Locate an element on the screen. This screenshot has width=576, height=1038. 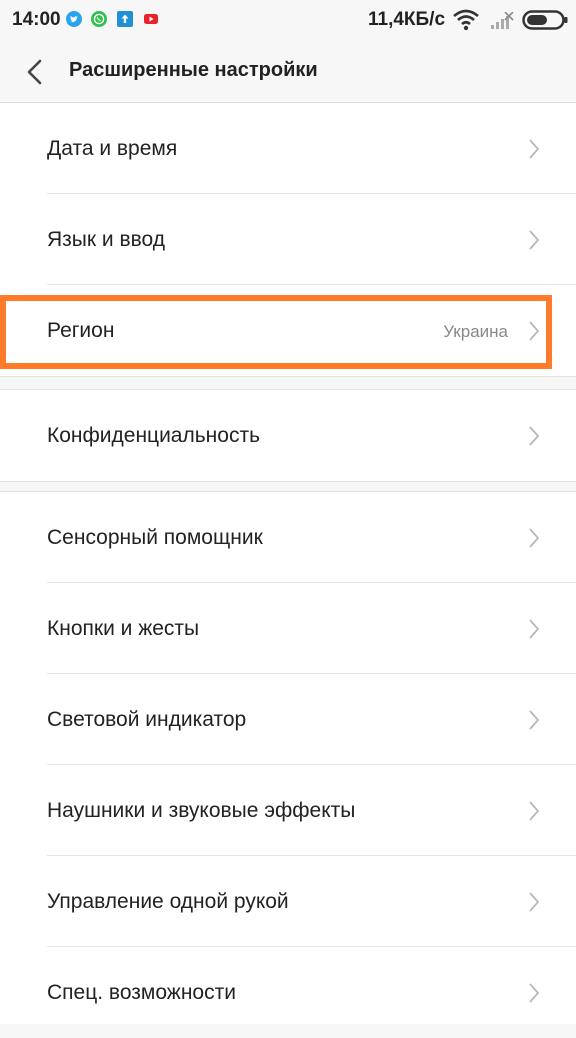
setting-label: Сенсорный помощник is located at coordinates (155, 537).